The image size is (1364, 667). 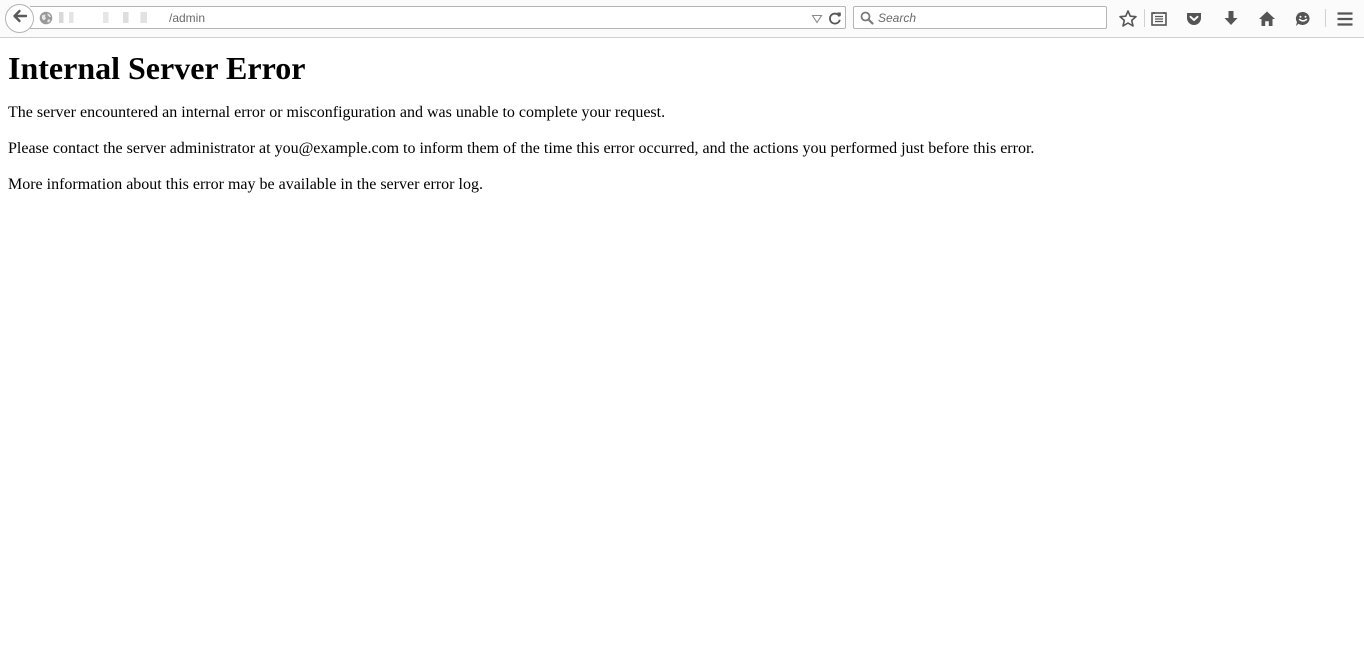 What do you see at coordinates (1159, 19) in the screenshot?
I see `reading-list-icon` at bounding box center [1159, 19].